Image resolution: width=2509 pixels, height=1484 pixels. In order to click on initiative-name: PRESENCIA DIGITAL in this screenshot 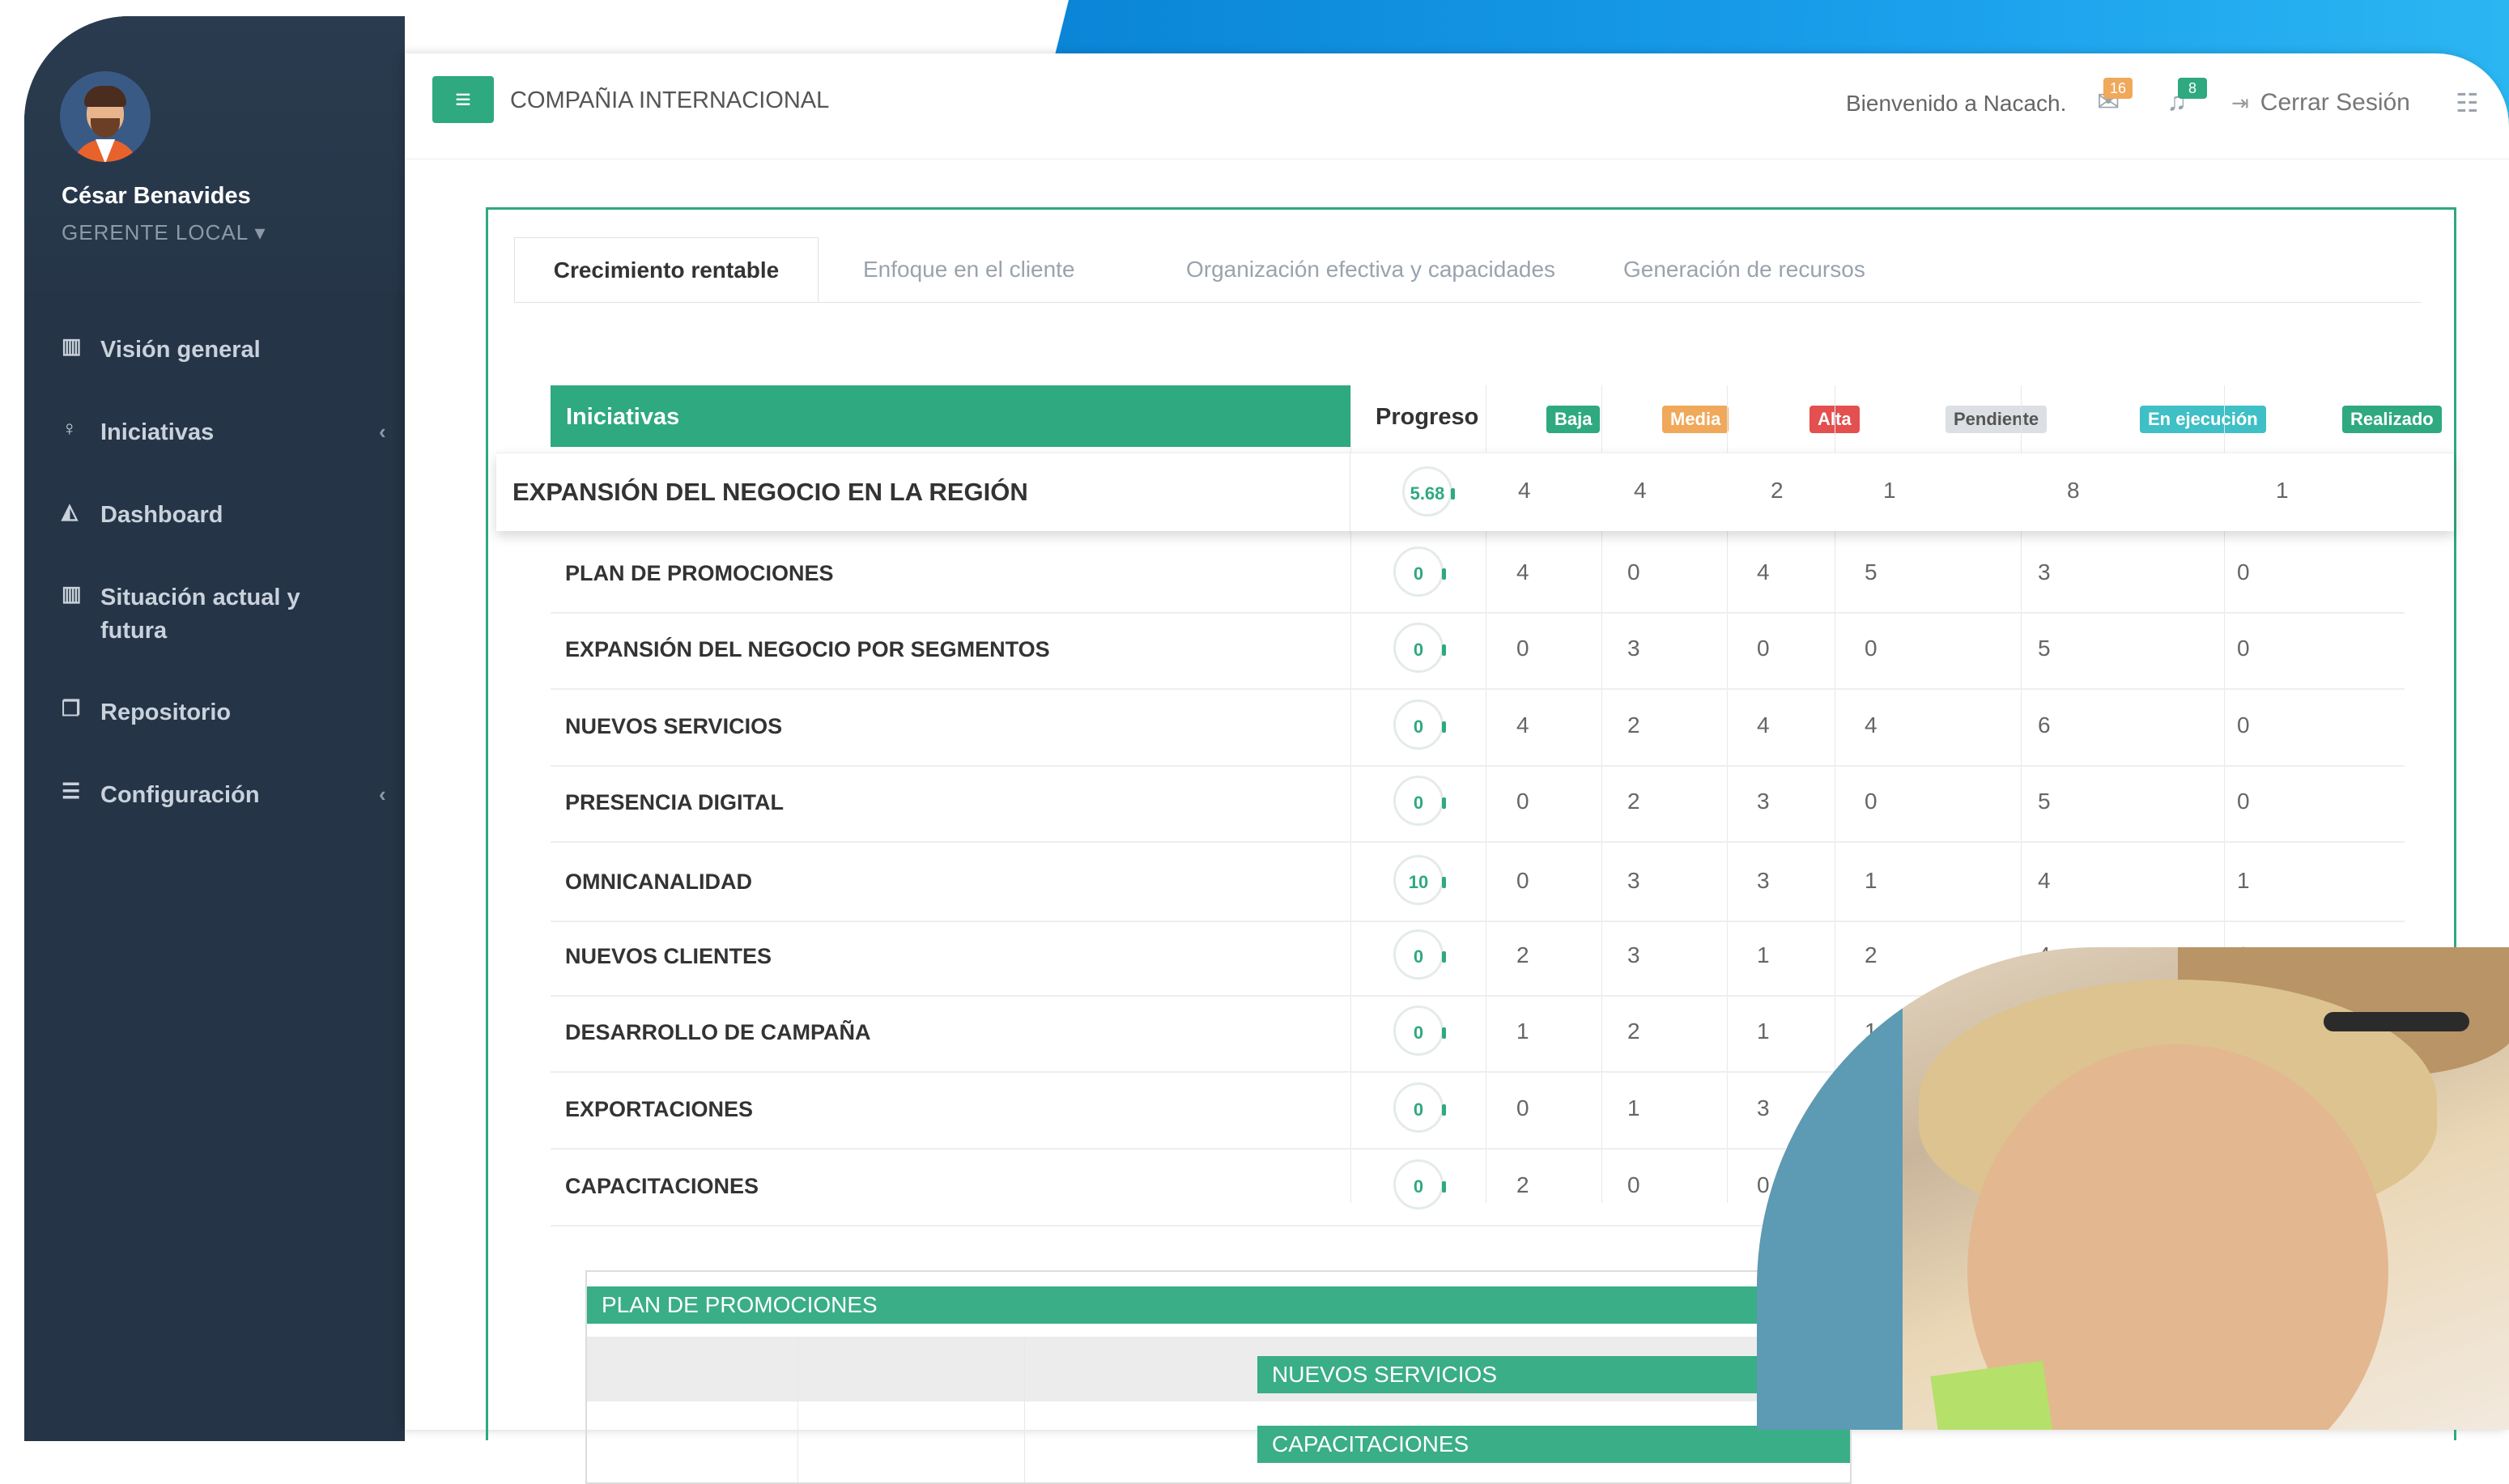, I will do `click(675, 802)`.